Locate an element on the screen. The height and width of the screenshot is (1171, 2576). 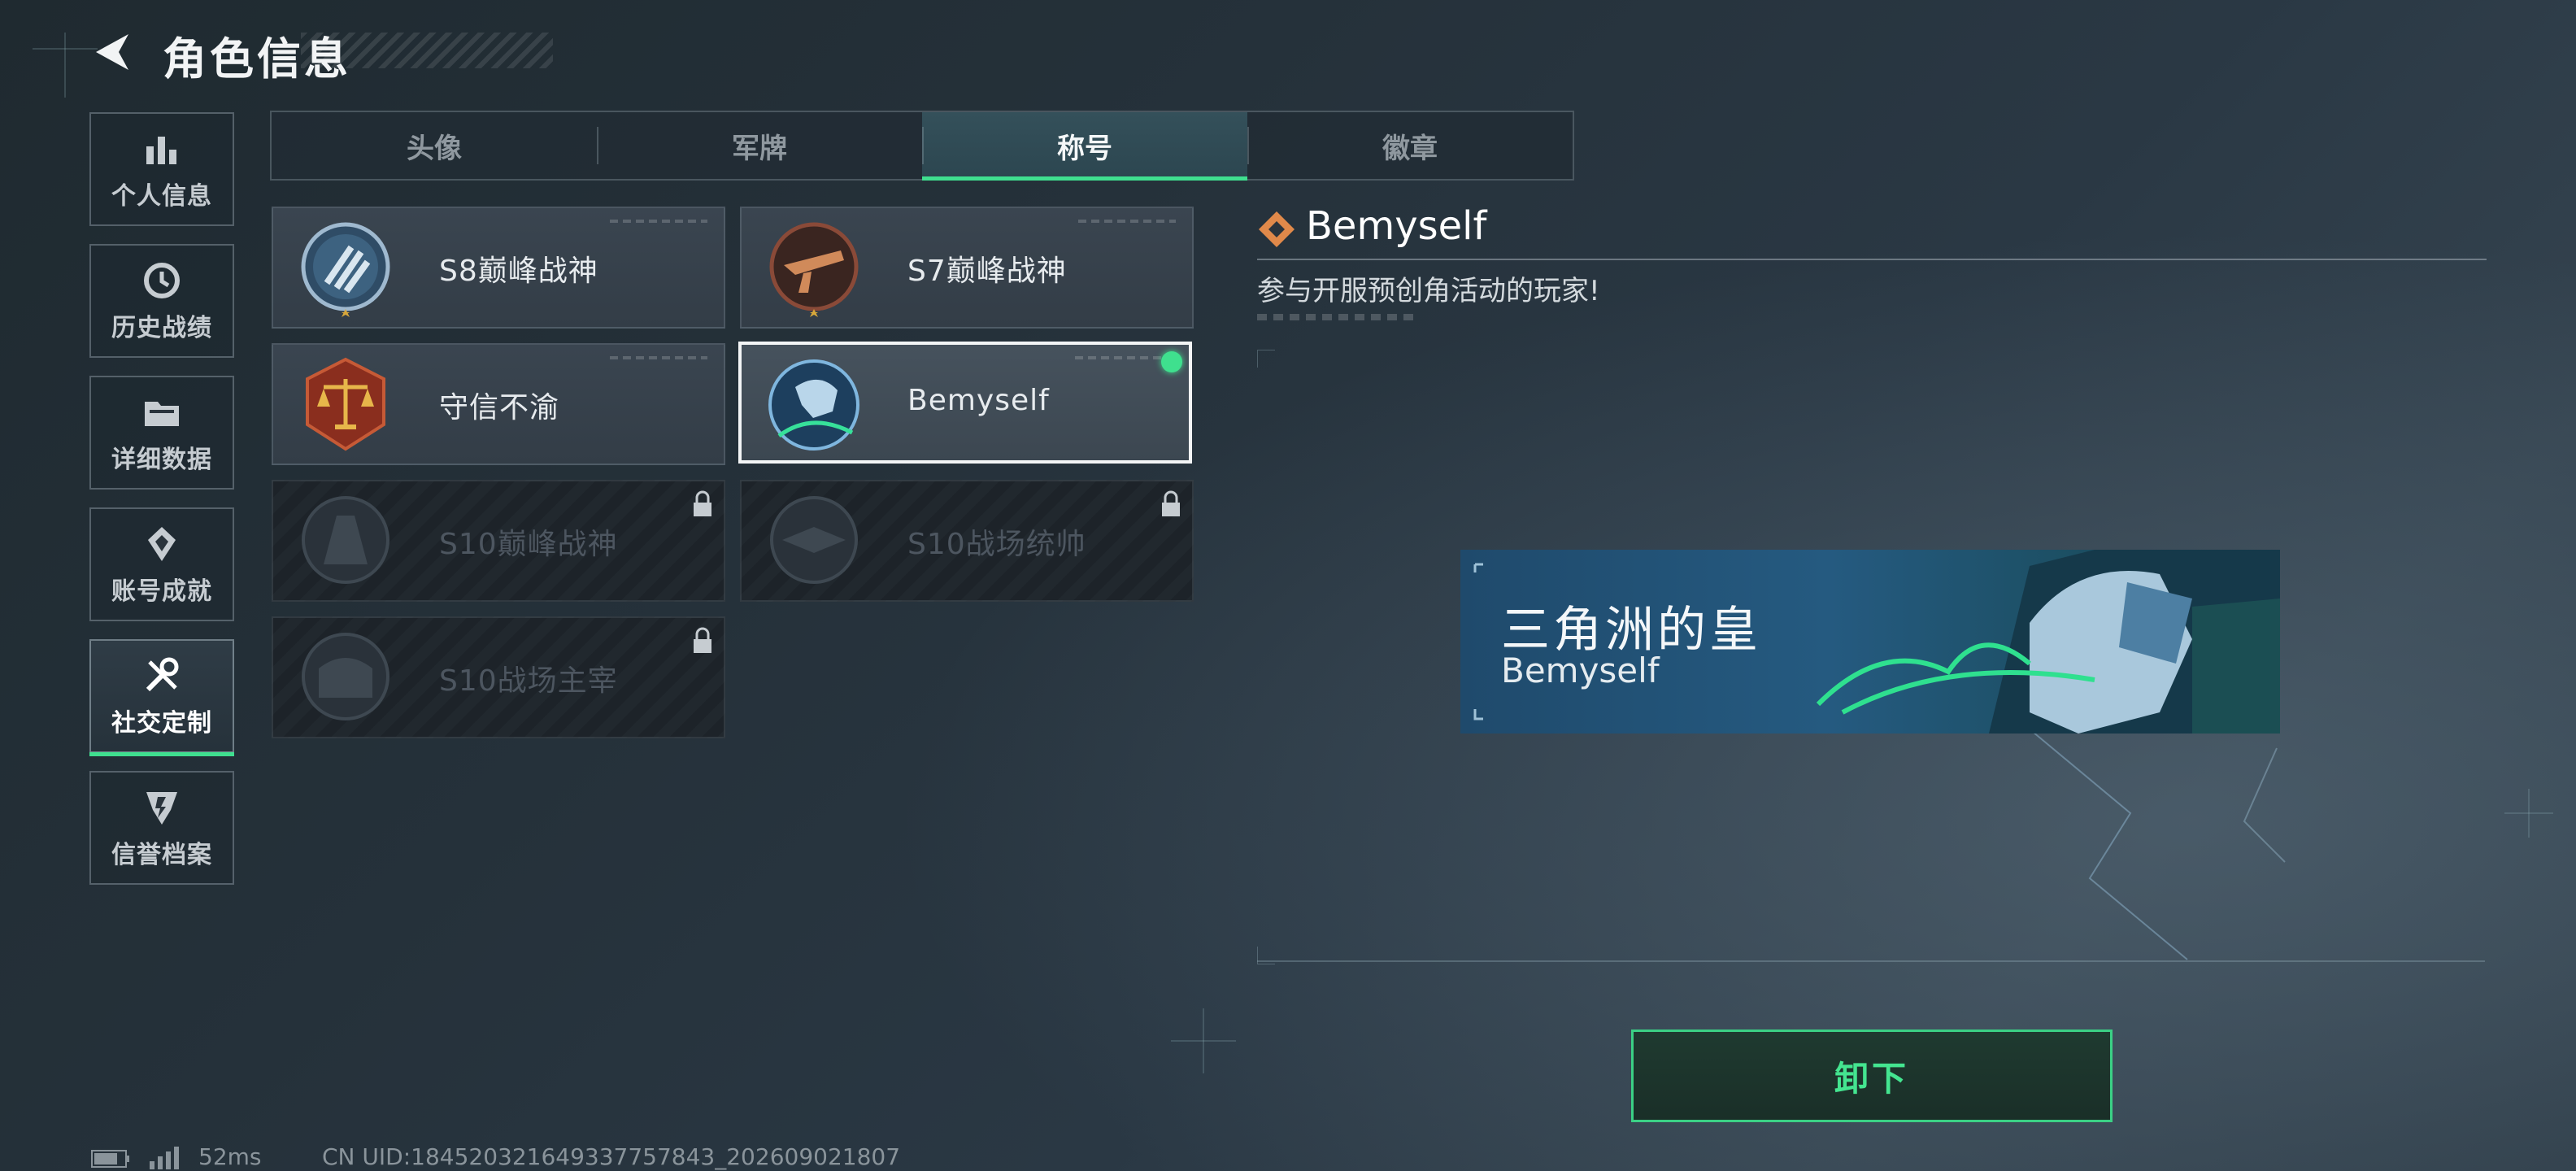
sidebar-item-achievements: 账号成就 is located at coordinates (161, 564).